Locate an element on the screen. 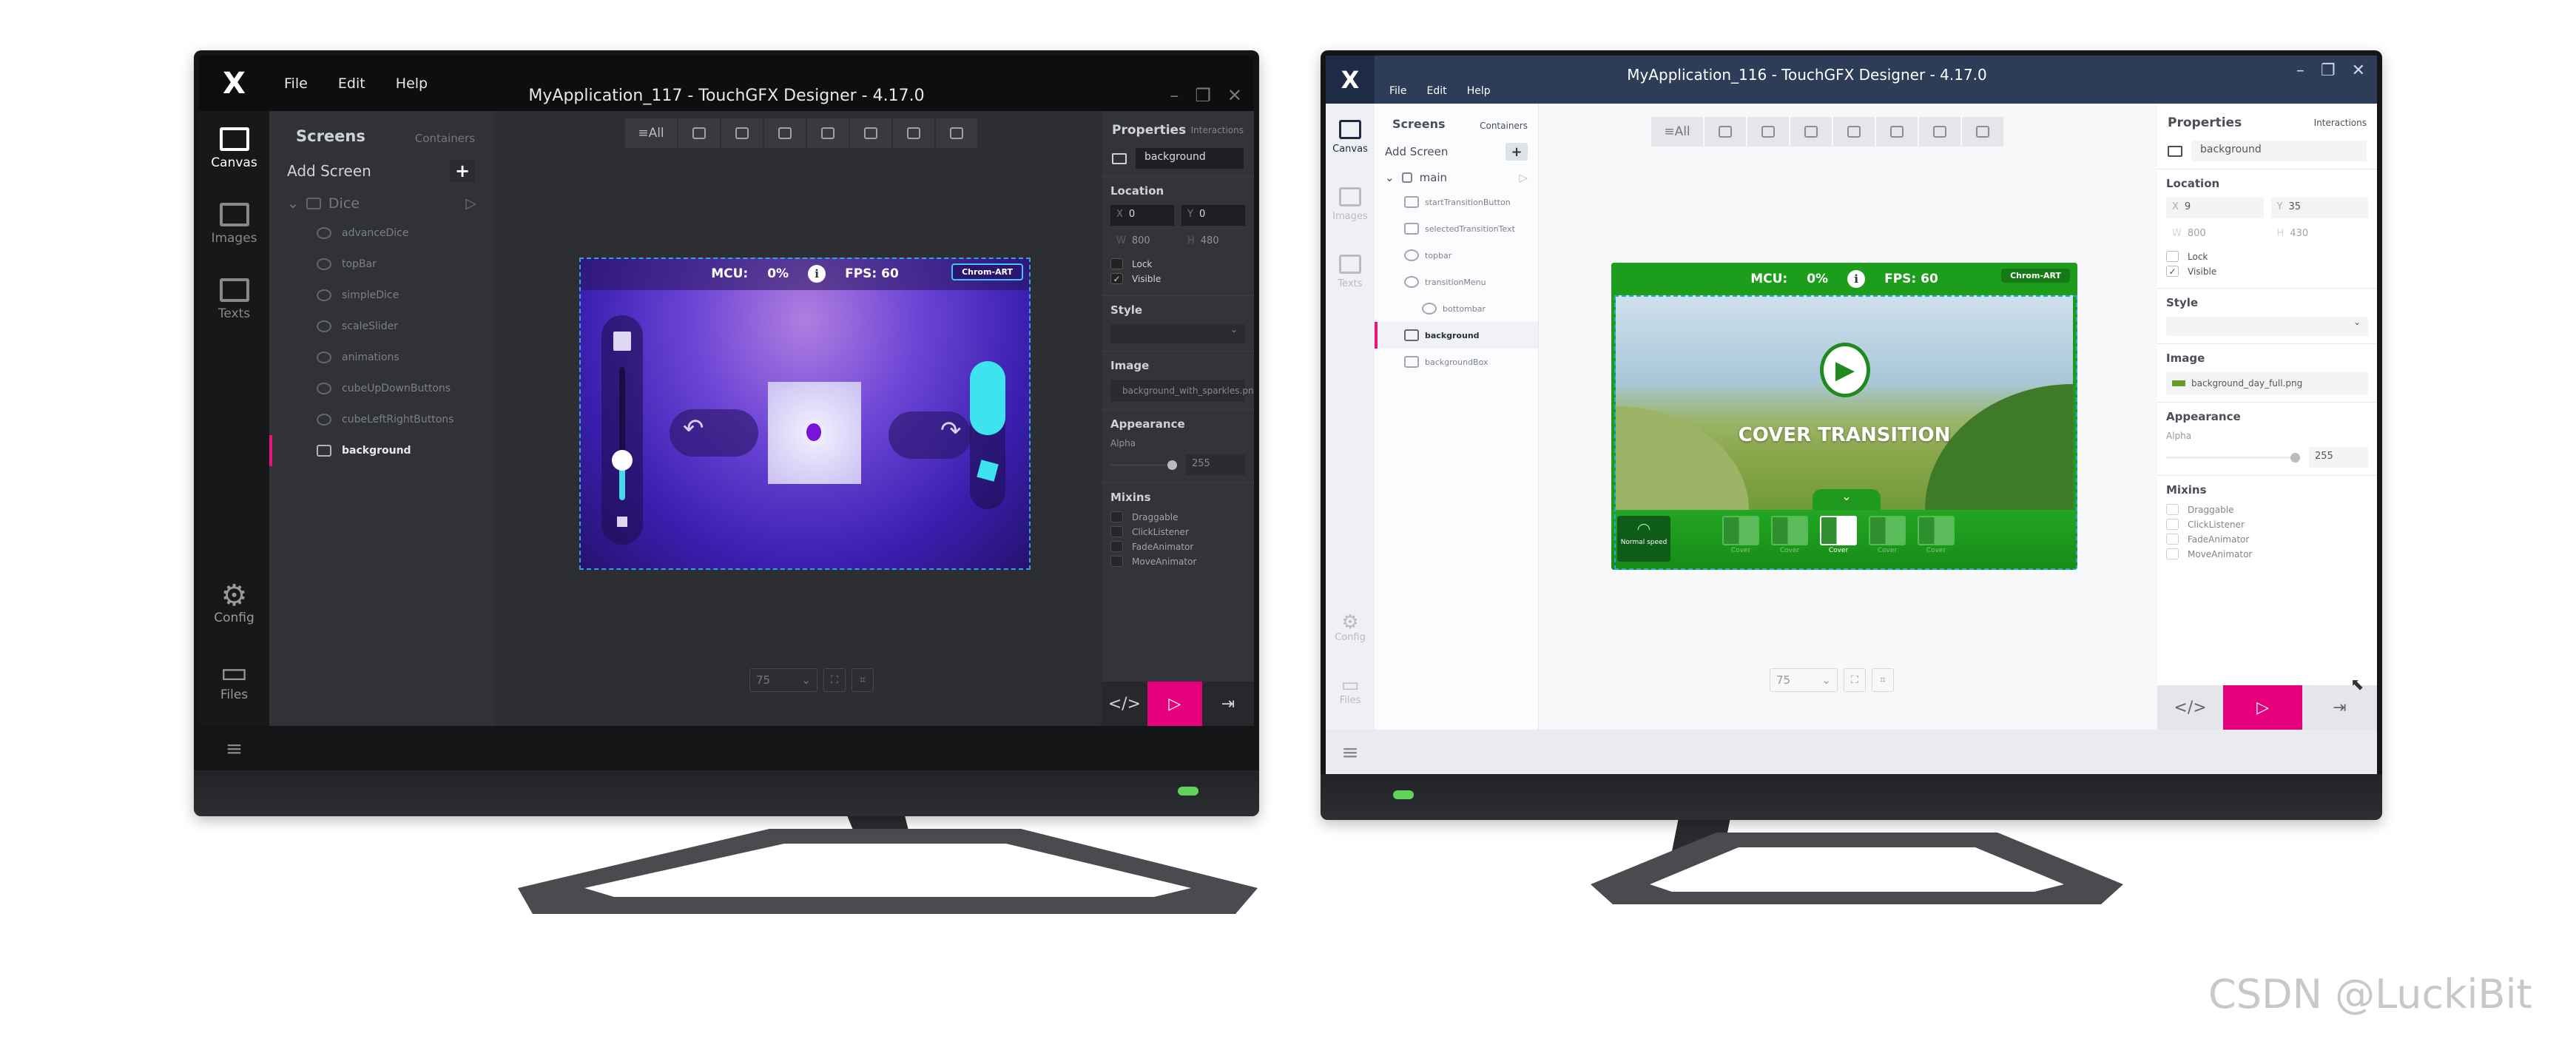 The width and height of the screenshot is (2576, 1039). maximize-icon: ❐ is located at coordinates (2328, 70).